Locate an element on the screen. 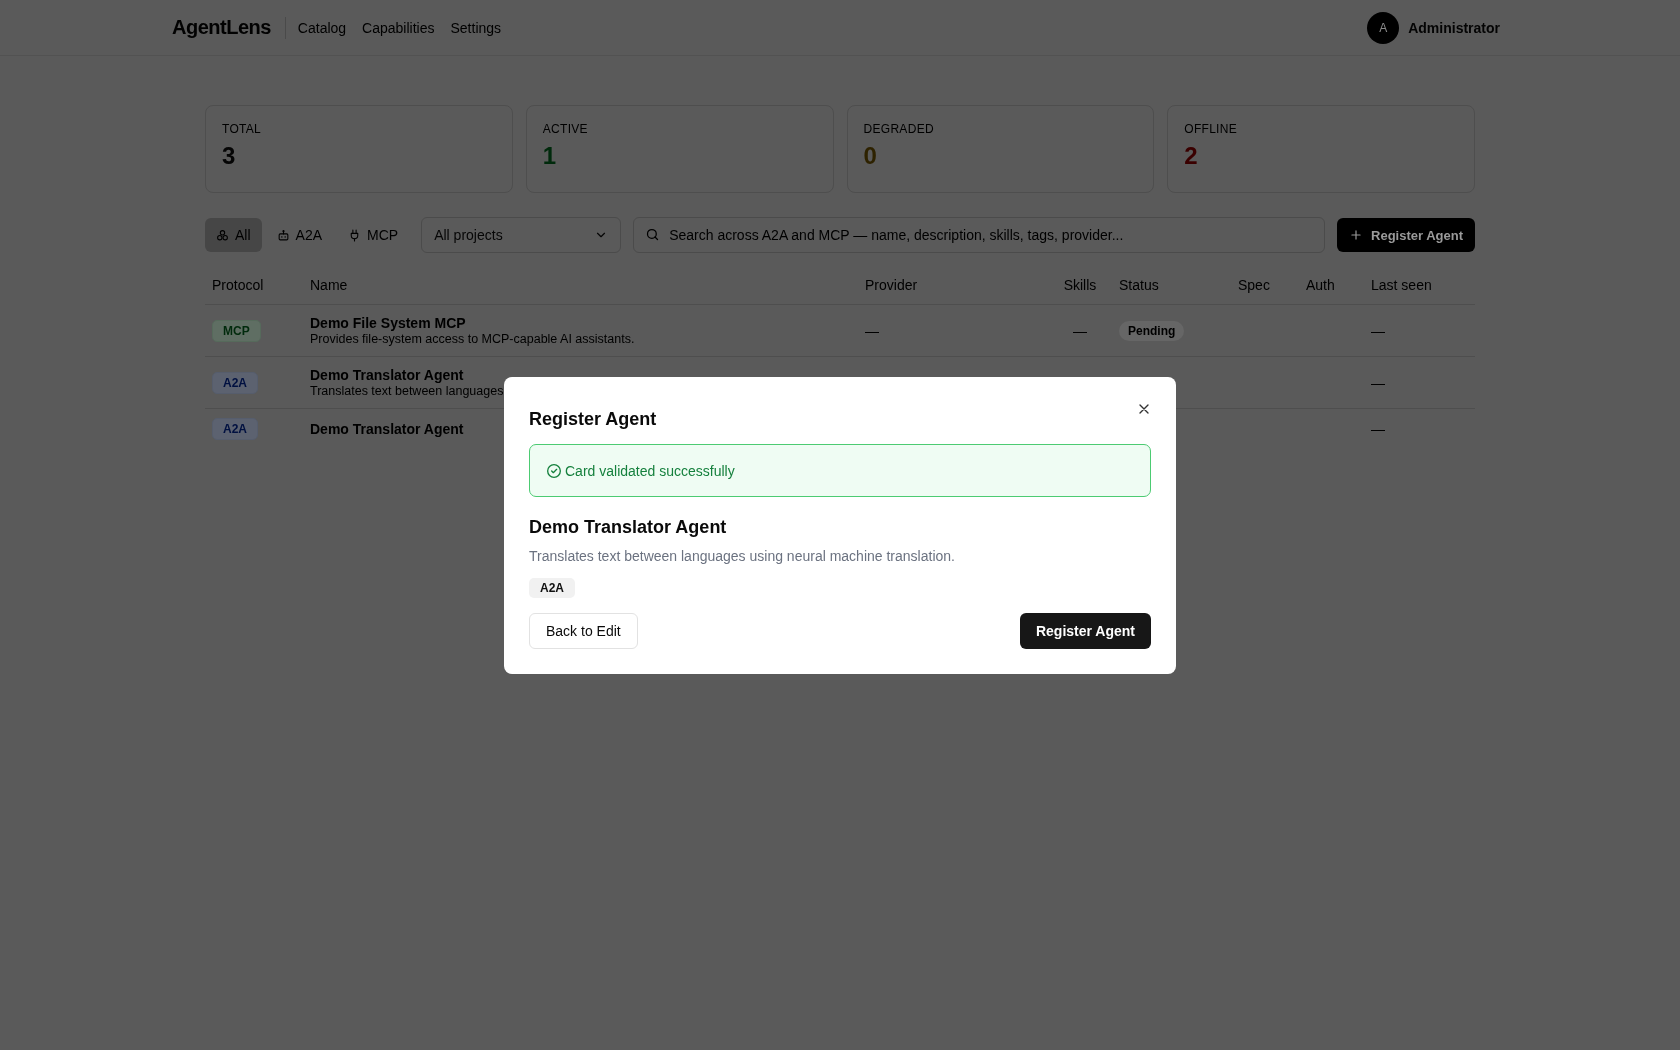 This screenshot has width=1680, height=1050. column-header: Name is located at coordinates (580, 286).